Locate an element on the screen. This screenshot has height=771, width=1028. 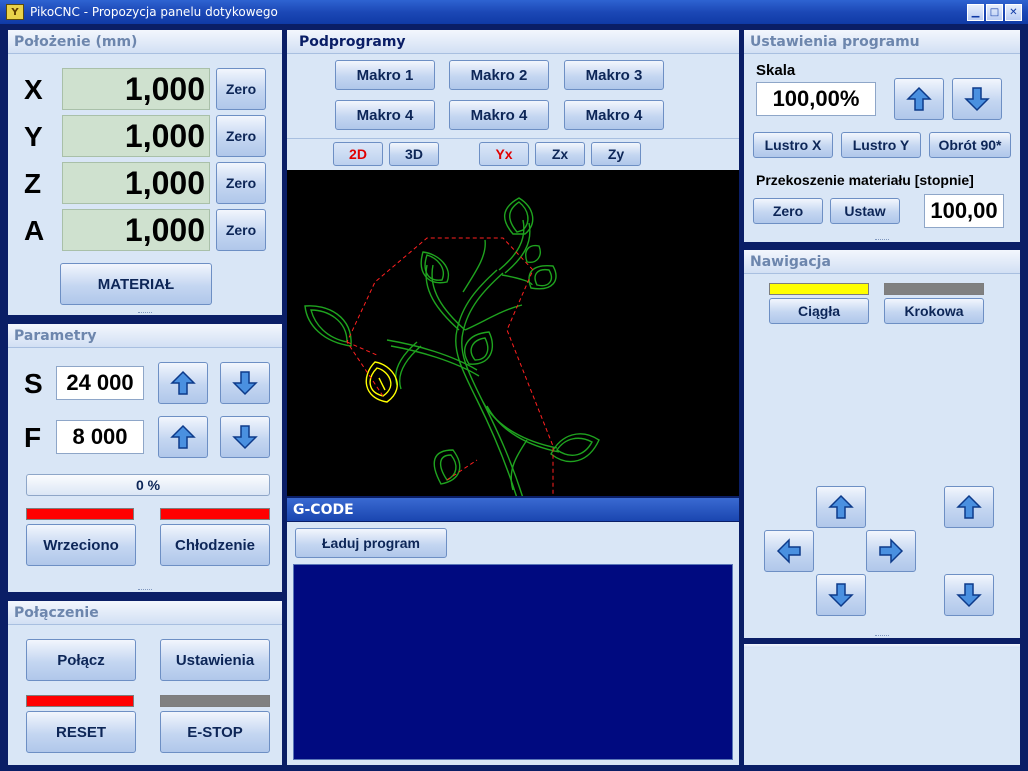
feed-rate-field: 8 000 is located at coordinates (100, 437).